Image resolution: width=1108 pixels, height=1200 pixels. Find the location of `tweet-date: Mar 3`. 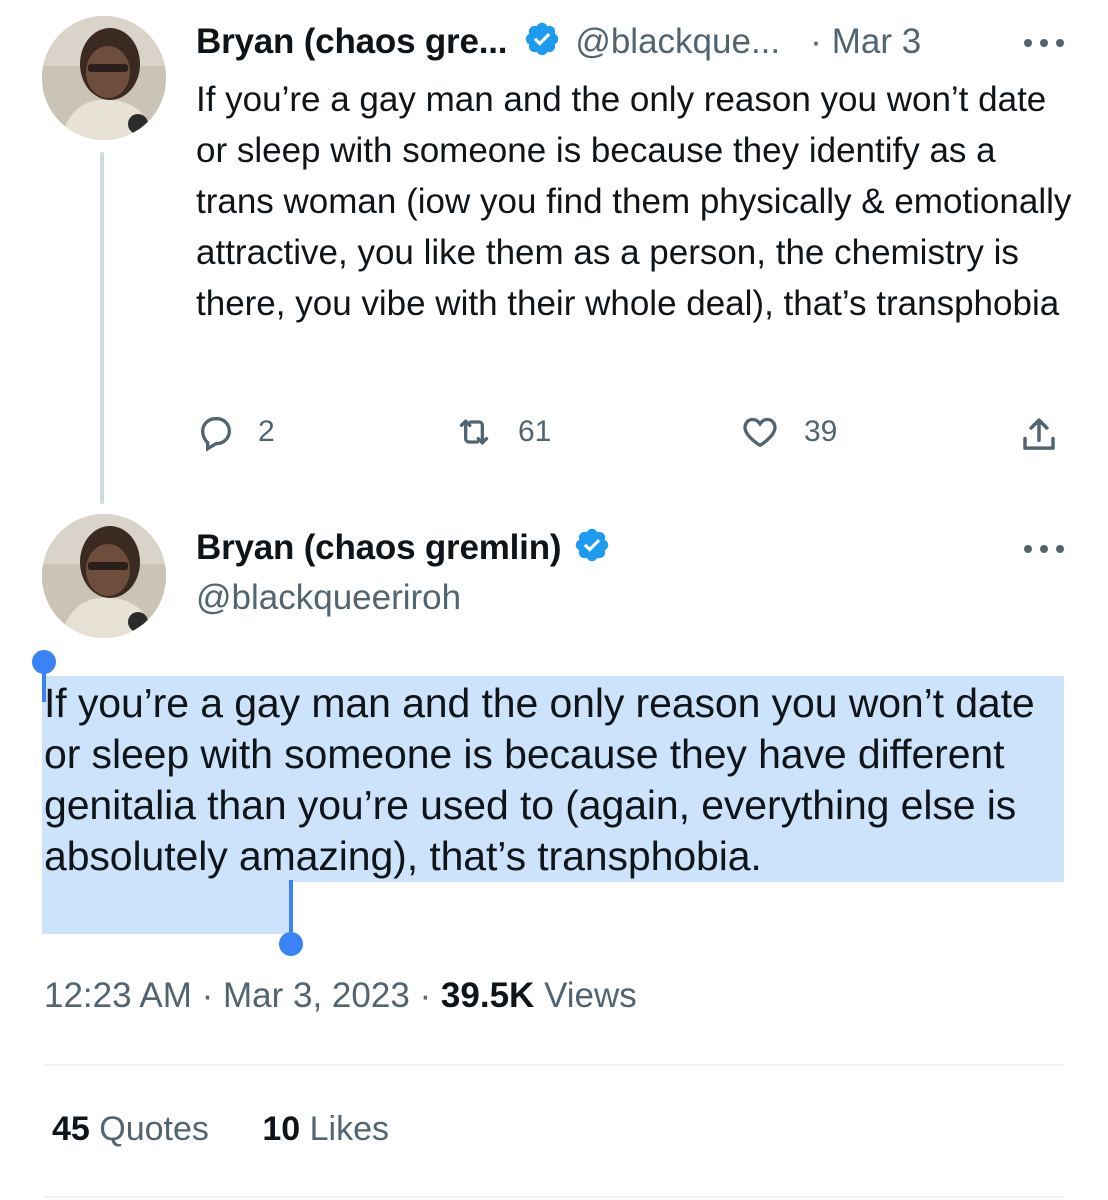

tweet-date: Mar 3 is located at coordinates (876, 42).